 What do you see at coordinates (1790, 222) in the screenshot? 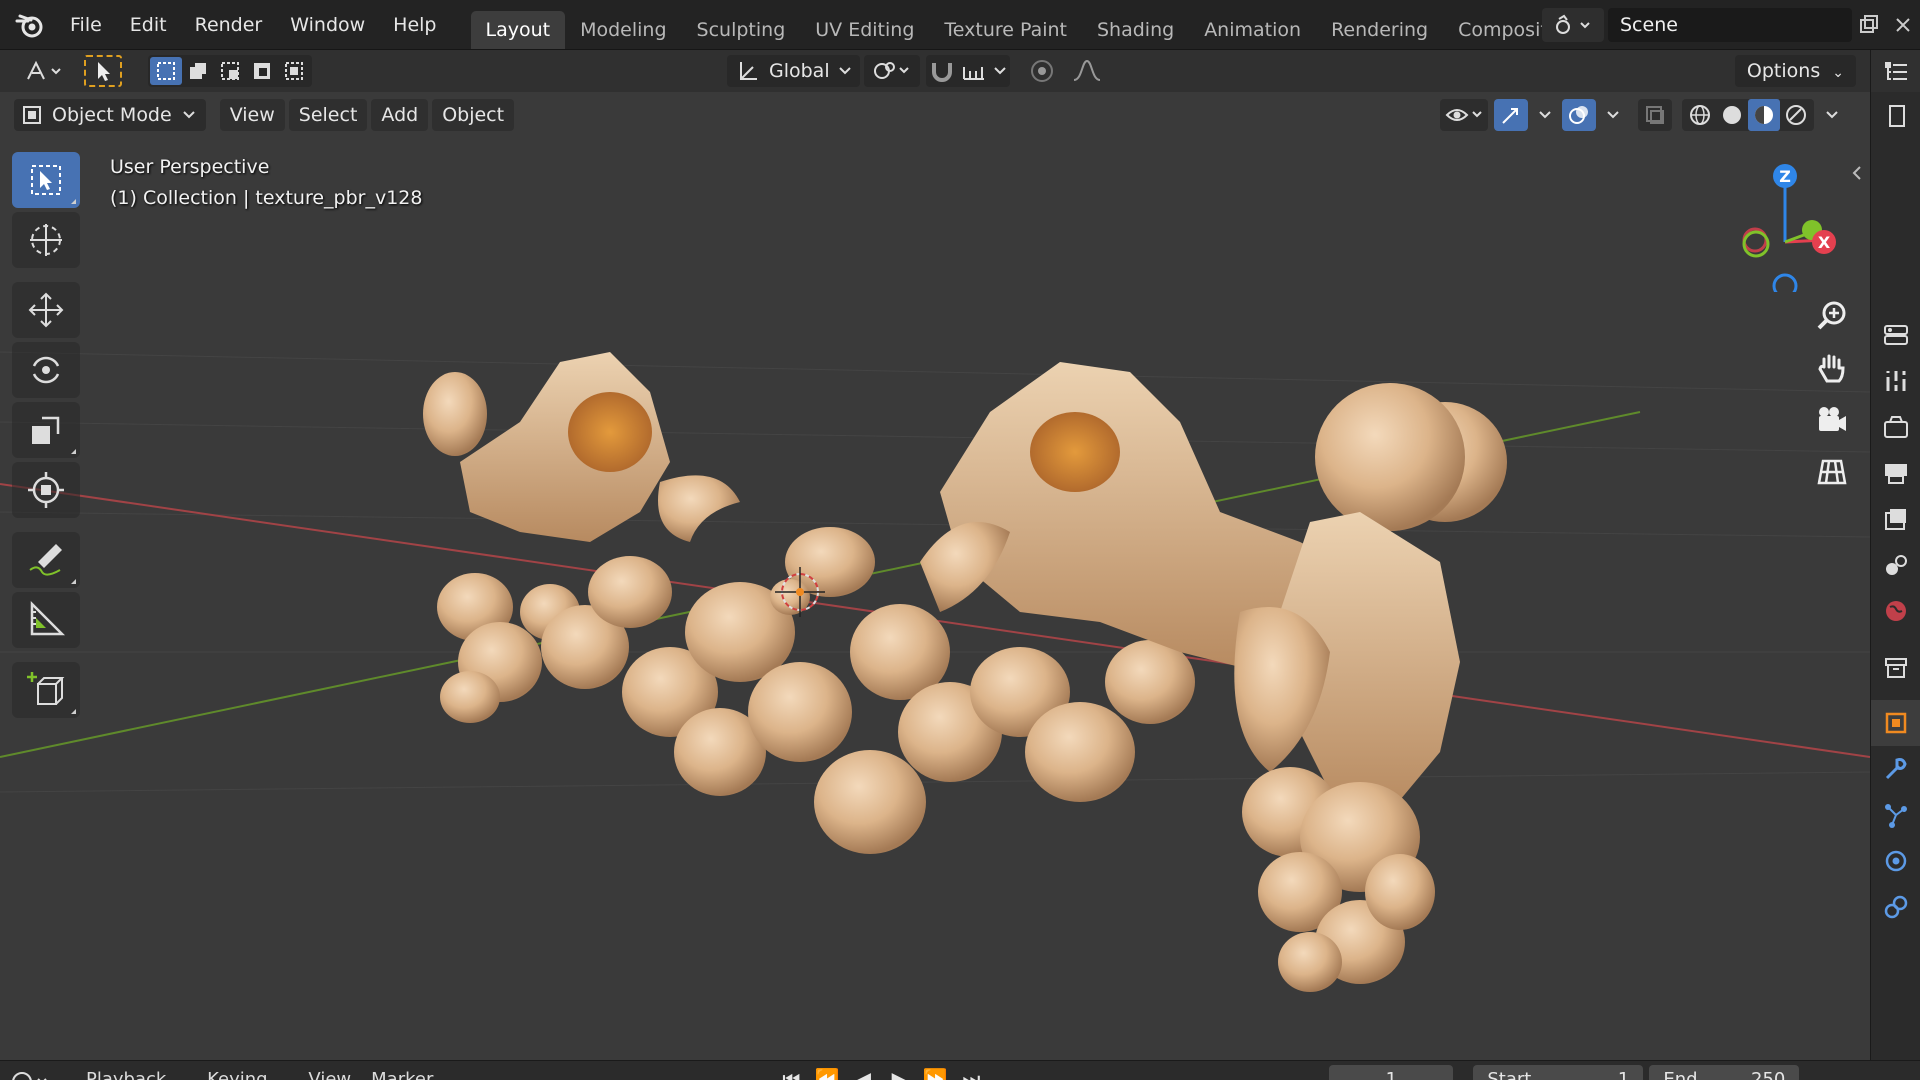
I see `navigation-gizmo: Z X` at bounding box center [1790, 222].